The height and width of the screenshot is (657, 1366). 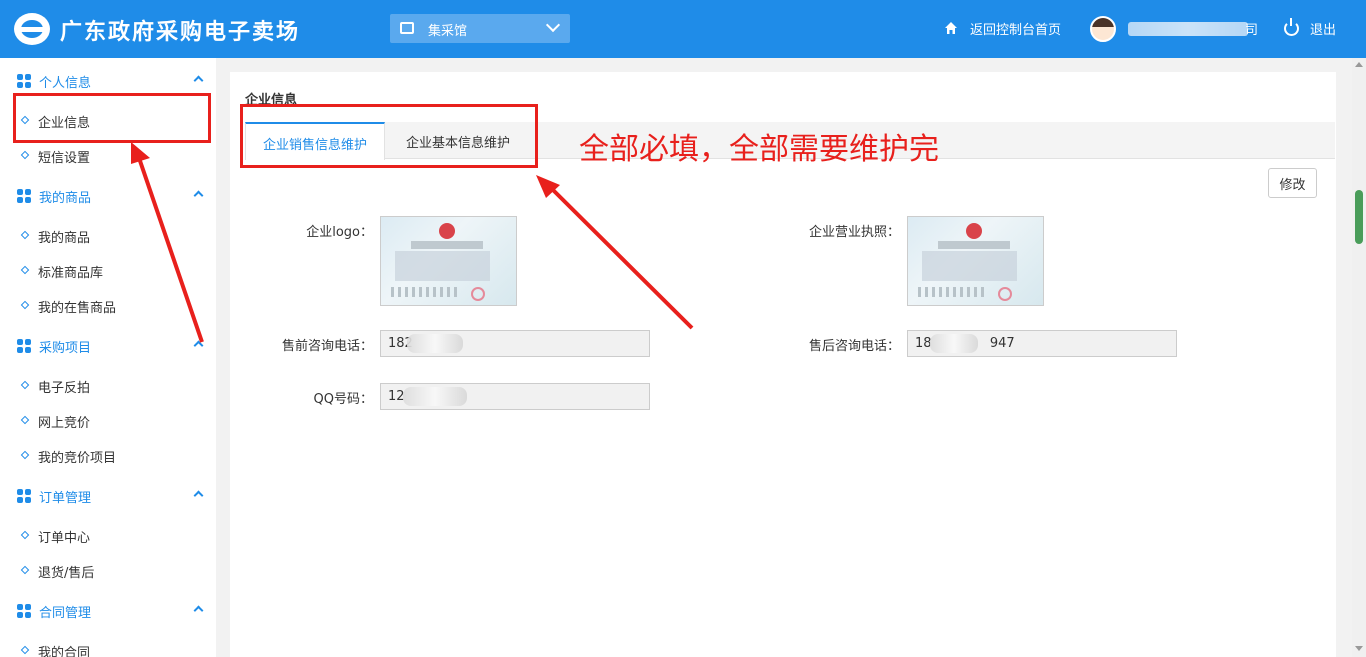 What do you see at coordinates (65, 613) in the screenshot?
I see `sidebar-section-label: 合同管理` at bounding box center [65, 613].